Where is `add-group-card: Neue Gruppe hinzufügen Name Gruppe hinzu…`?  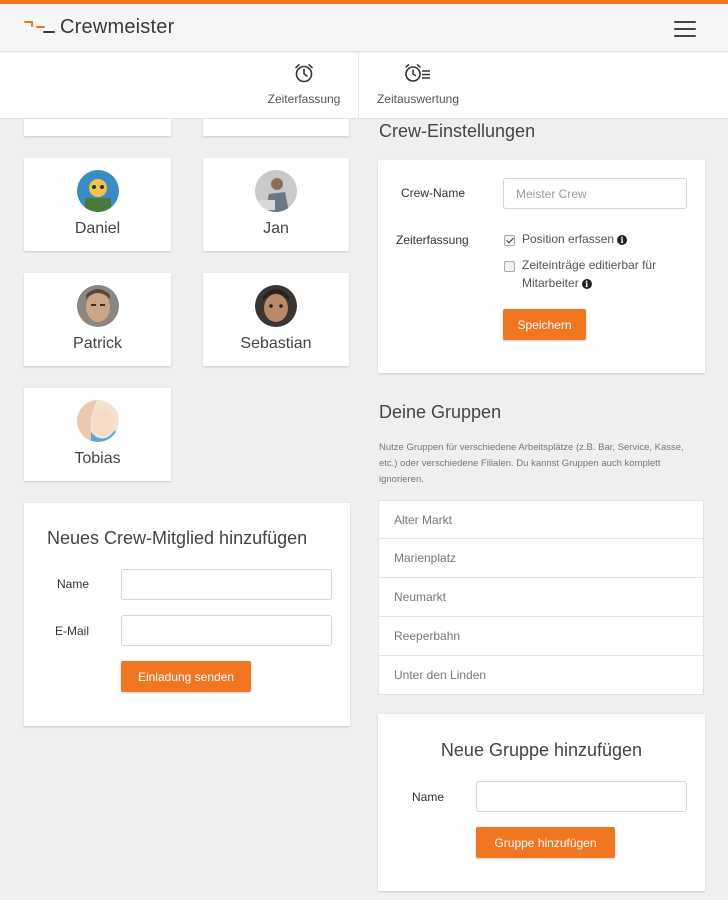
add-group-card: Neue Gruppe hinzufügen Name Gruppe hinzu… is located at coordinates (541, 802).